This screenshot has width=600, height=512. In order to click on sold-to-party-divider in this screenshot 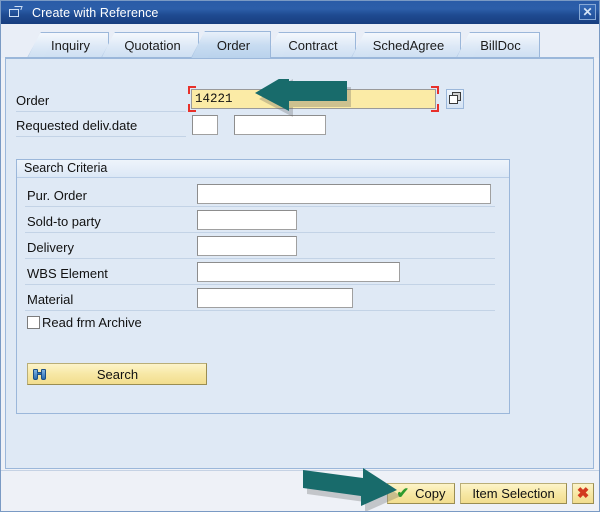, I will do `click(260, 232)`.